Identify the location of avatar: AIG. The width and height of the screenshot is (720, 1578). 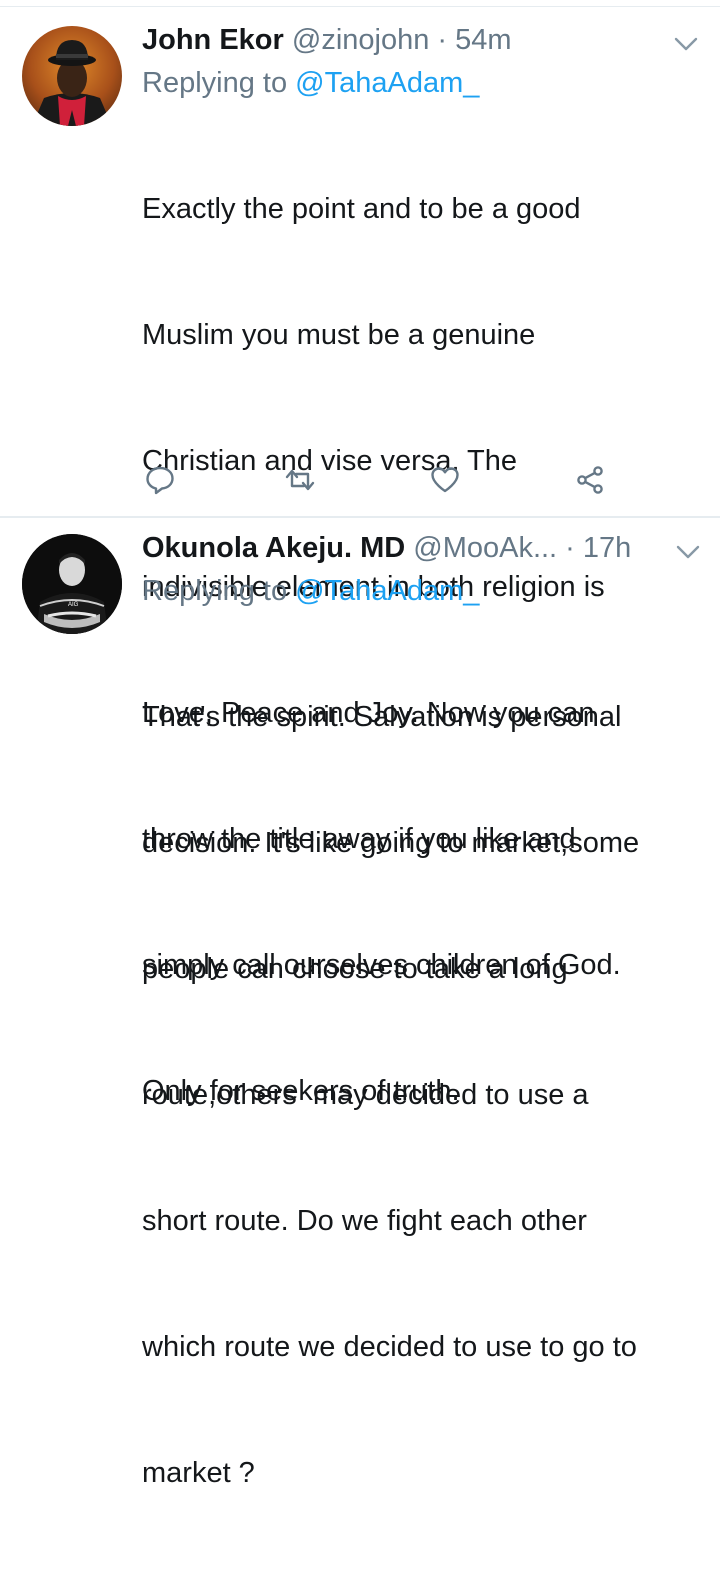
(72, 584).